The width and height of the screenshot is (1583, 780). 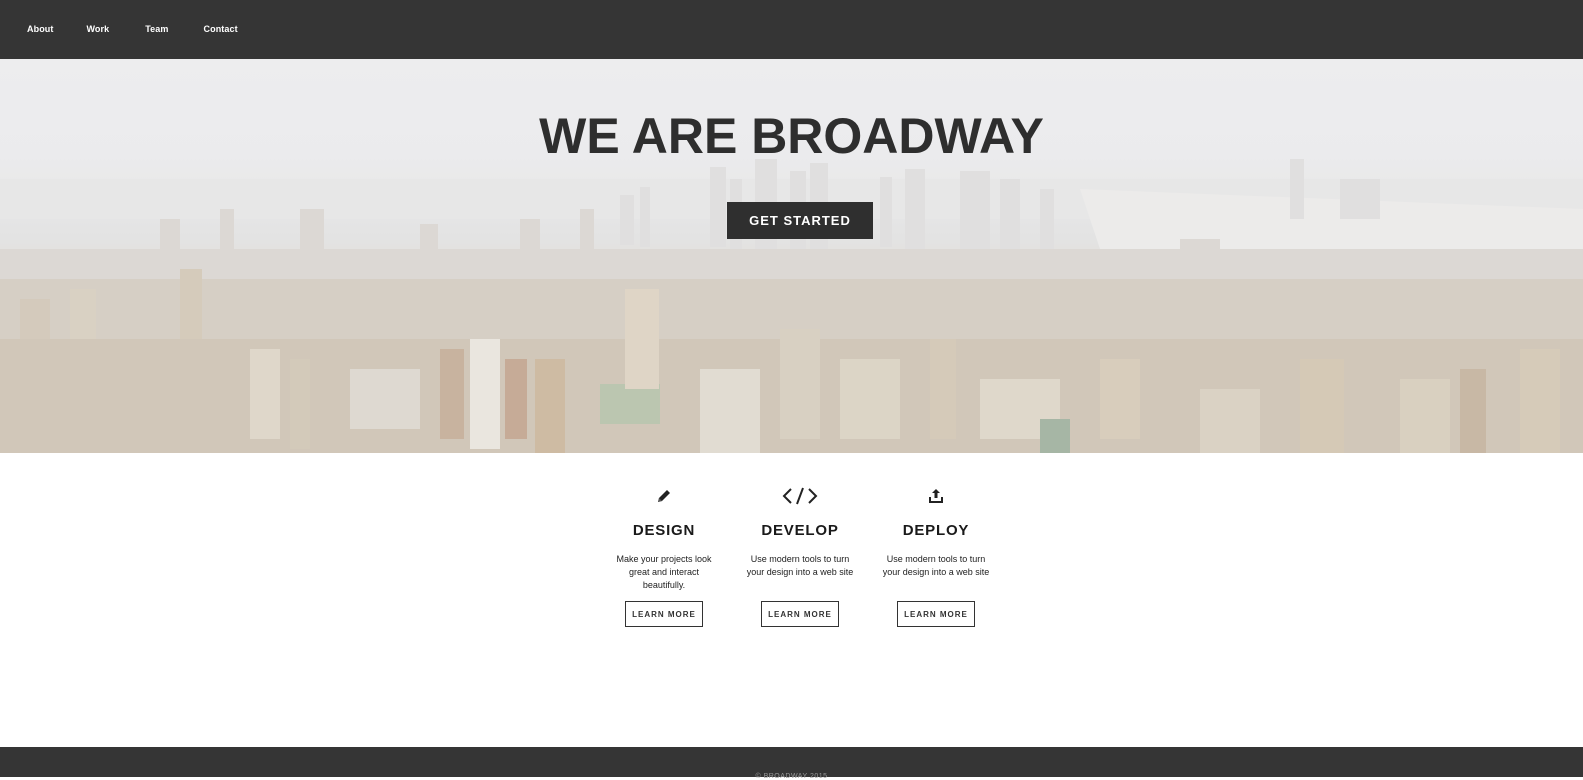 What do you see at coordinates (664, 496) in the screenshot?
I see `pencil-icon` at bounding box center [664, 496].